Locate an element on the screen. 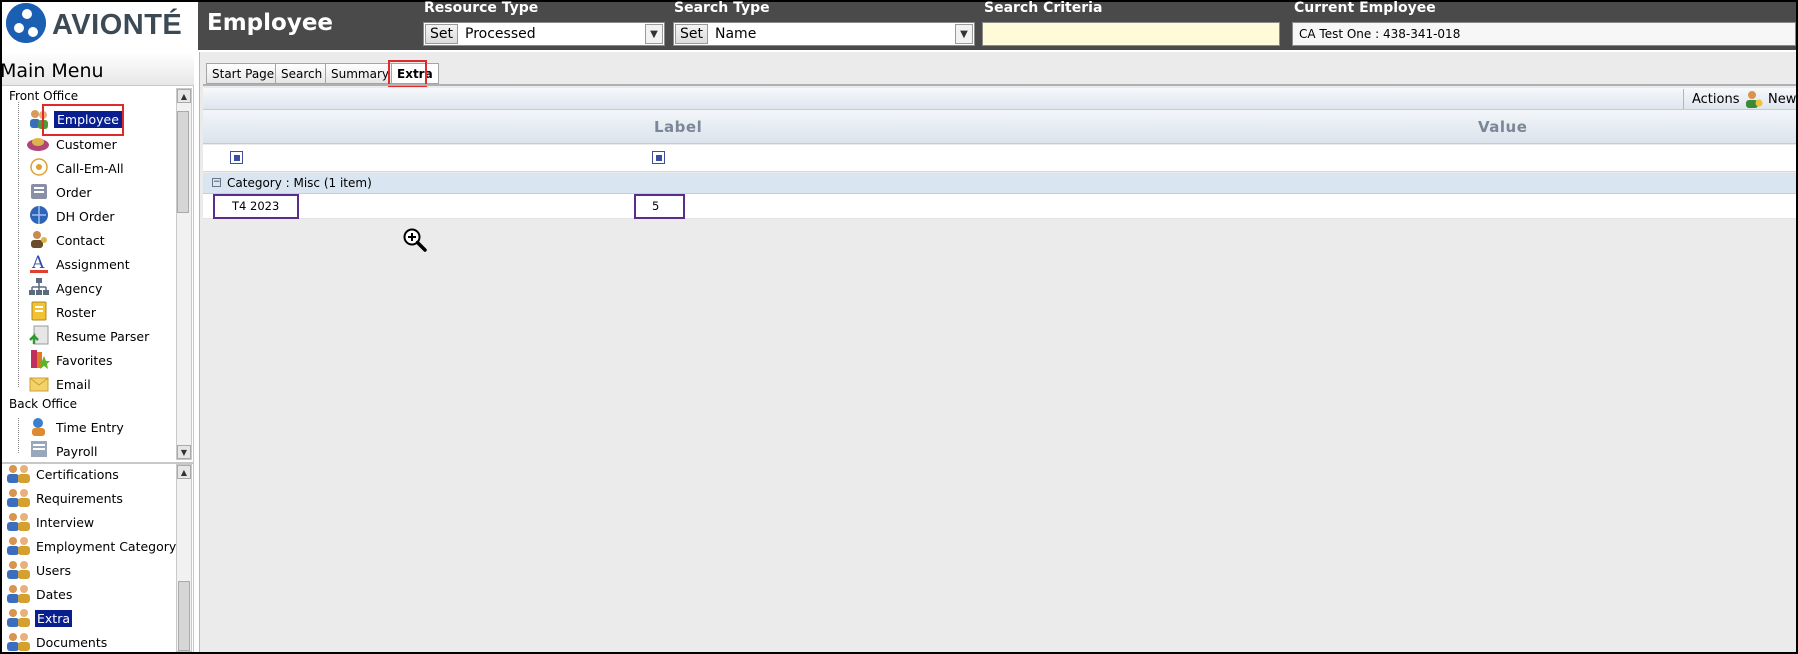  sidebar-item-resume-parser: Resume Parser is located at coordinates (102, 336).